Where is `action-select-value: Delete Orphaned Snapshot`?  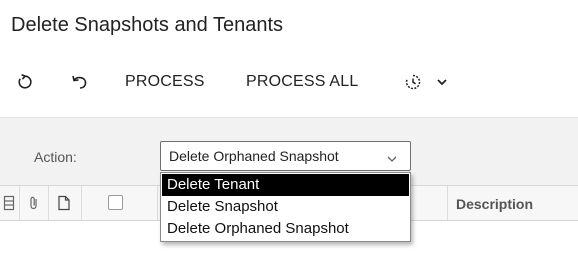 action-select-value: Delete Orphaned Snapshot is located at coordinates (254, 156).